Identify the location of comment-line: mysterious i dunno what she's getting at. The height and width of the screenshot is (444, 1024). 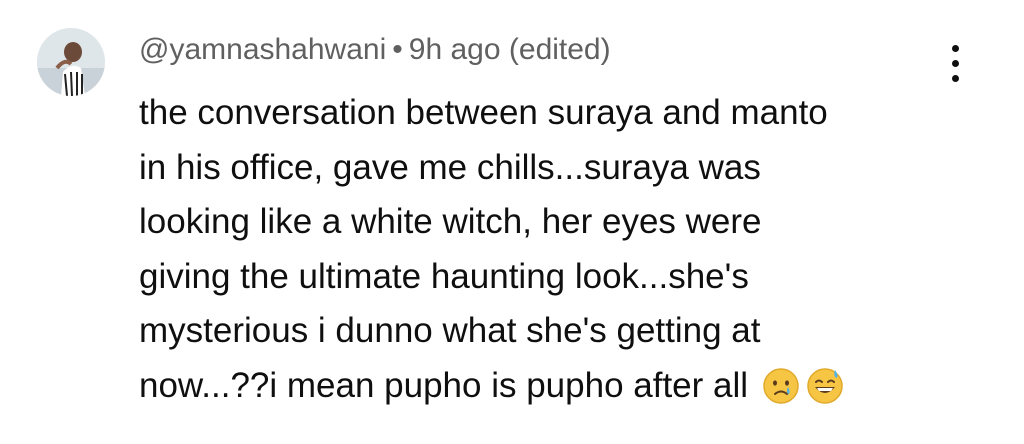
(450, 330).